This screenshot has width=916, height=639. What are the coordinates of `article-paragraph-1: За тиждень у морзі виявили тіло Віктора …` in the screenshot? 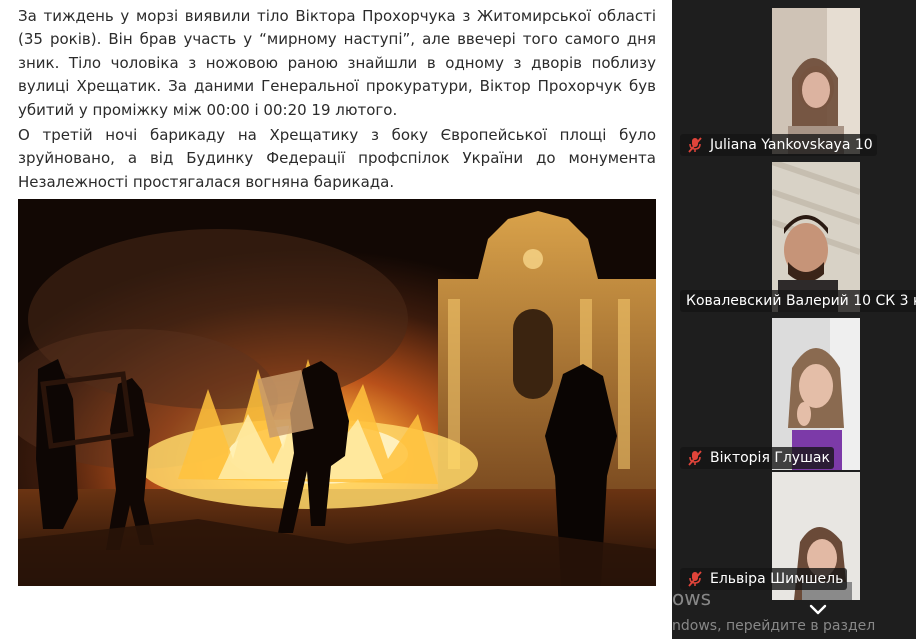 It's located at (337, 63).